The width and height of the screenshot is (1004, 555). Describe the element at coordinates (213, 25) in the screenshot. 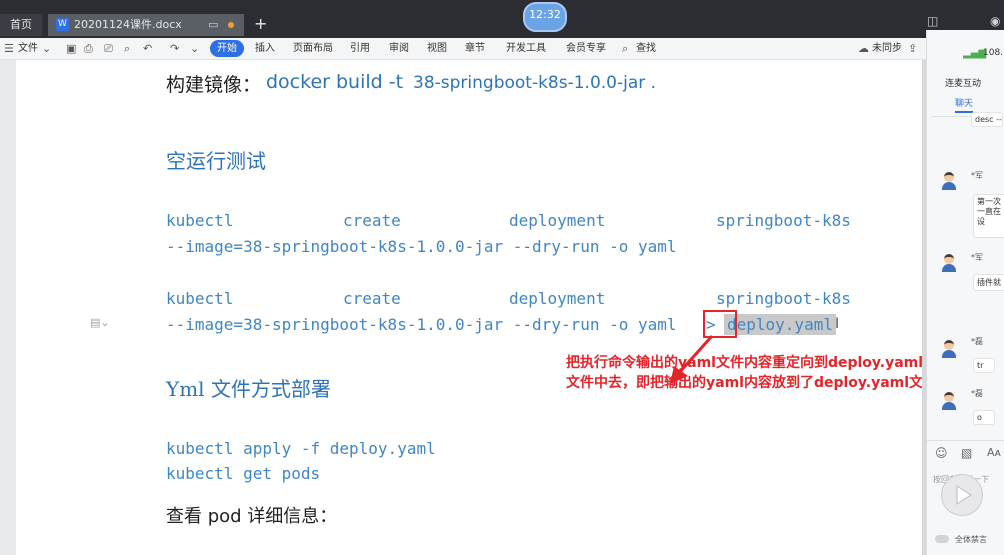

I see `monitor-icon: ▭` at that location.